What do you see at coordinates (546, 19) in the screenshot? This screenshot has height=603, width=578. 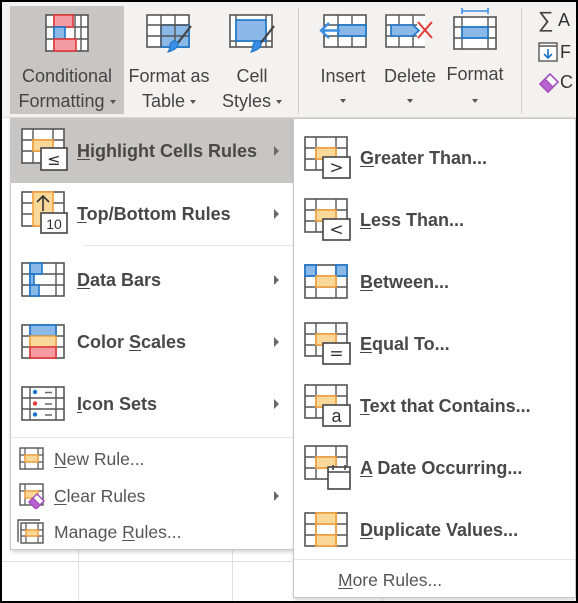 I see `autosum-icon: ∑` at bounding box center [546, 19].